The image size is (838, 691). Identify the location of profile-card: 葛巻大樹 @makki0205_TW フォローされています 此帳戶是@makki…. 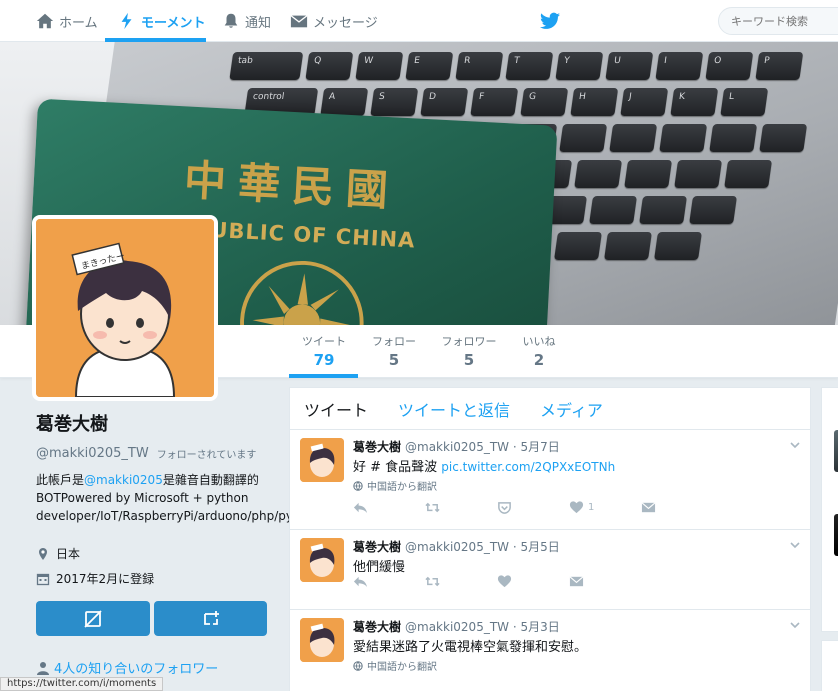
(195, 467).